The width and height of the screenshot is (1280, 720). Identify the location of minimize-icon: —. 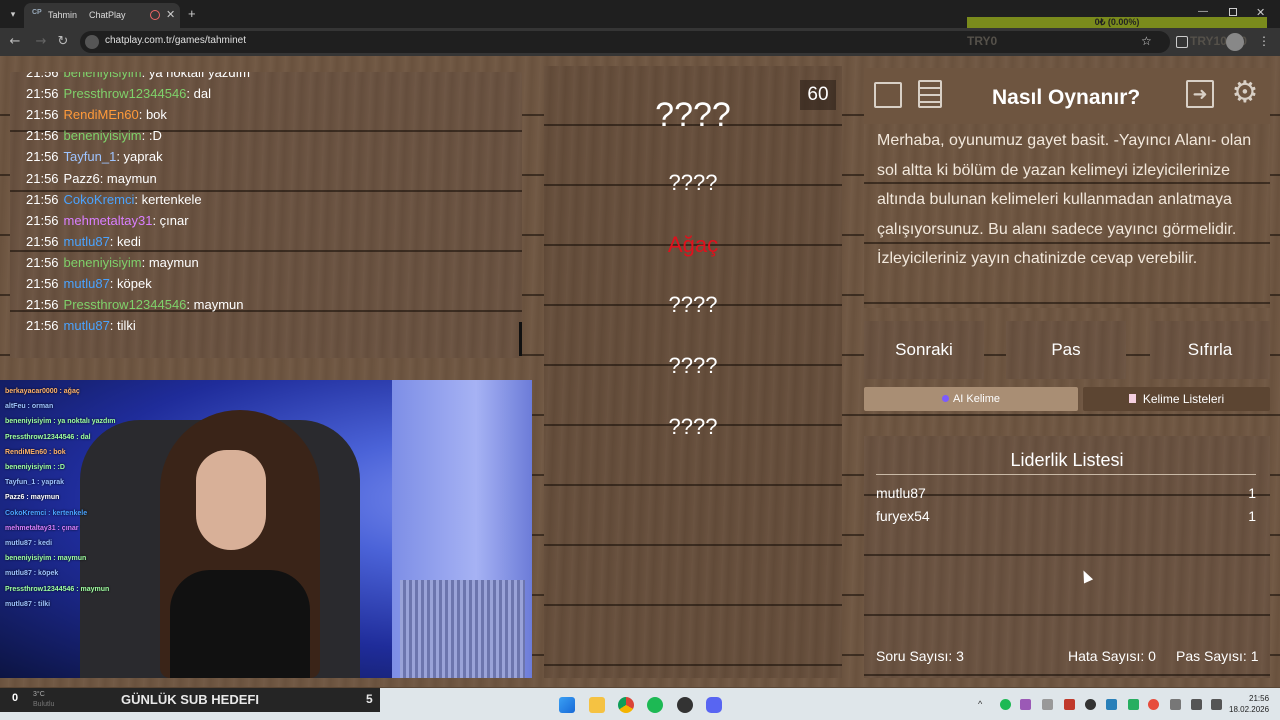
(1203, 11).